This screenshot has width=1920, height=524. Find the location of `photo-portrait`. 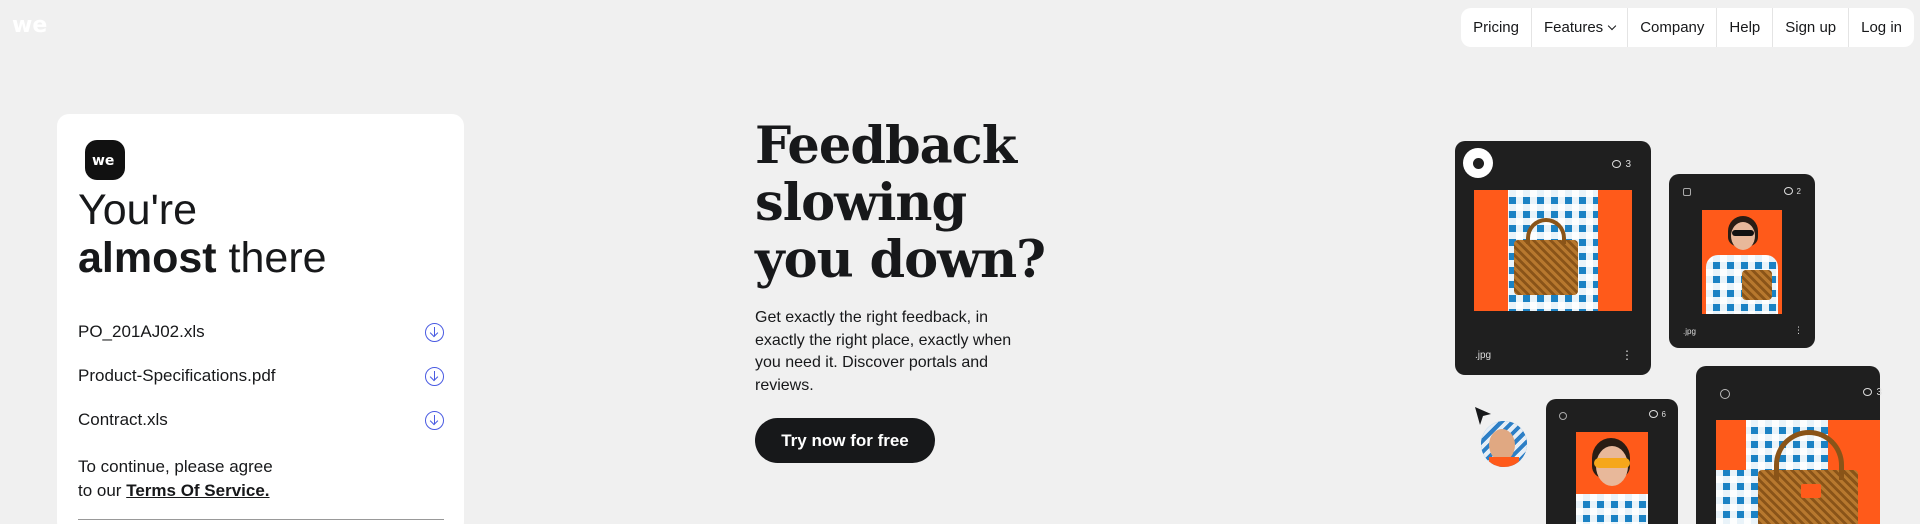

photo-portrait is located at coordinates (1742, 262).